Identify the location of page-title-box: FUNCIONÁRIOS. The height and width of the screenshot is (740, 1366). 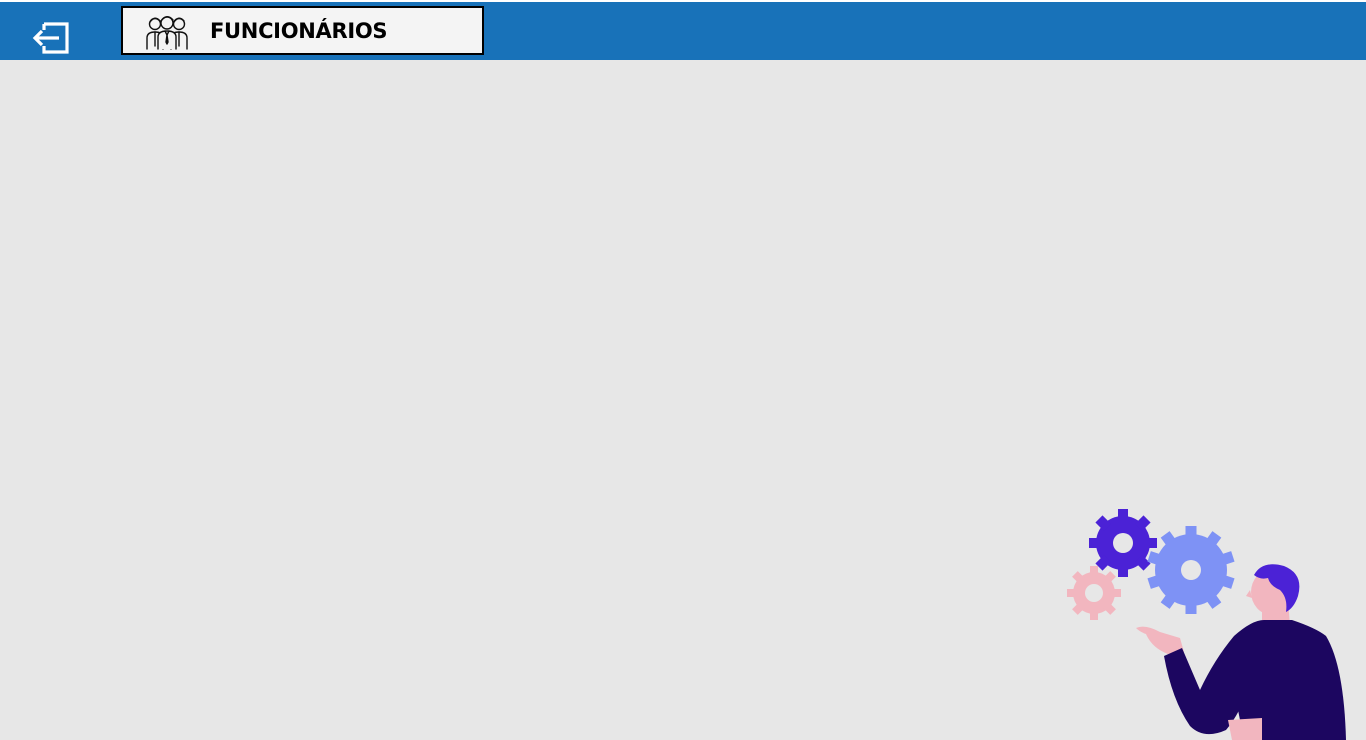
(302, 30).